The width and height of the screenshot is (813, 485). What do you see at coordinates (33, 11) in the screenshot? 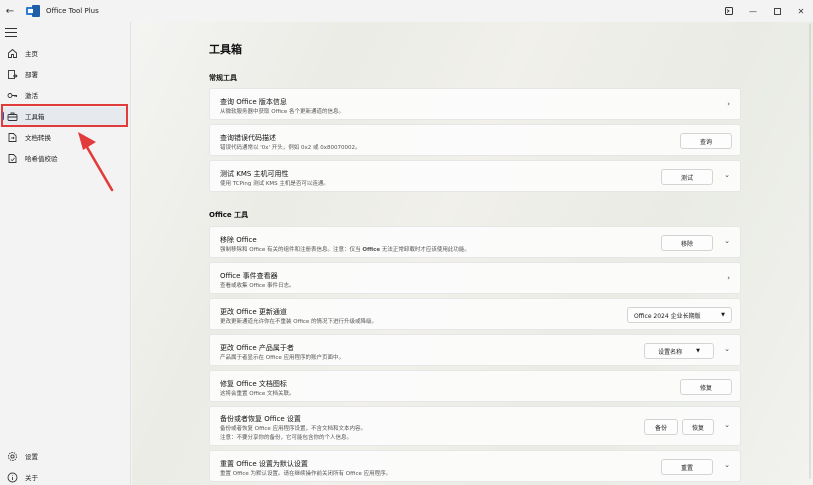
I see `office-logo-icon` at bounding box center [33, 11].